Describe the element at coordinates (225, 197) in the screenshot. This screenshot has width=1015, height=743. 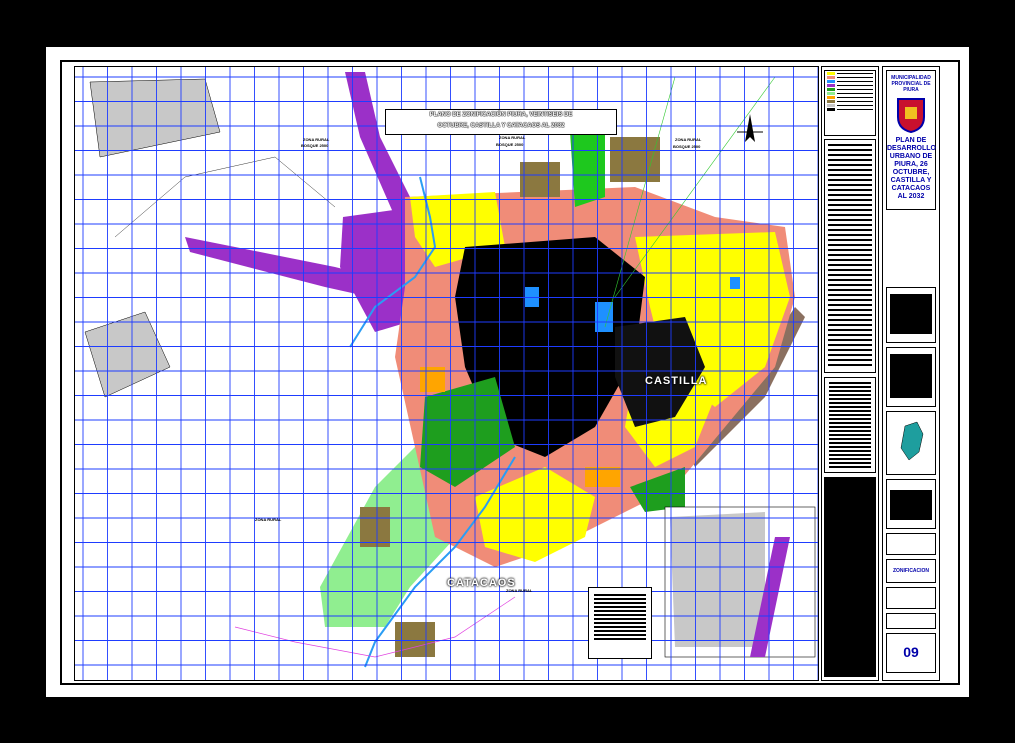
I see `district-boundary` at that location.